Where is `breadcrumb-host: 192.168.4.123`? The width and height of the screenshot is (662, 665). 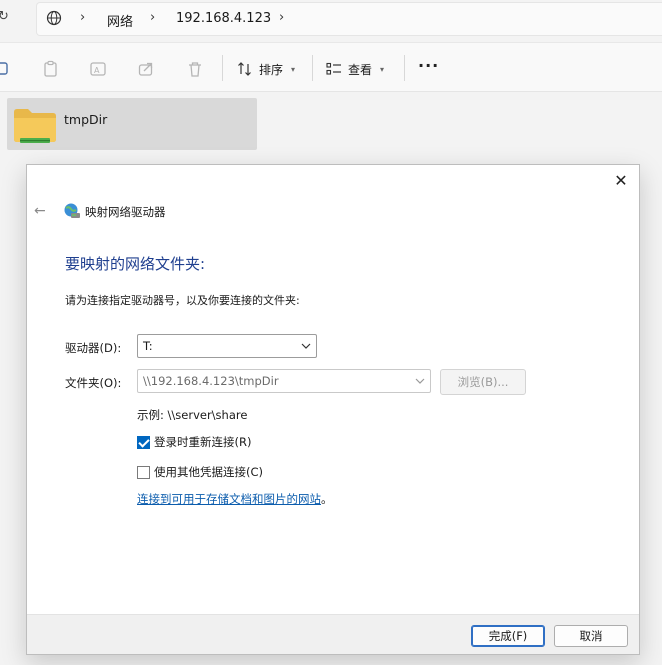 breadcrumb-host: 192.168.4.123 is located at coordinates (223, 18).